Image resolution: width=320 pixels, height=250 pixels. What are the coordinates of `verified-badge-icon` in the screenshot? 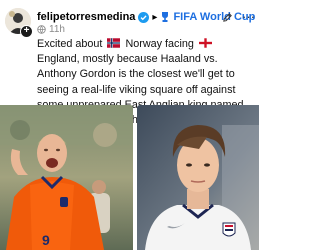 It's located at (144, 17).